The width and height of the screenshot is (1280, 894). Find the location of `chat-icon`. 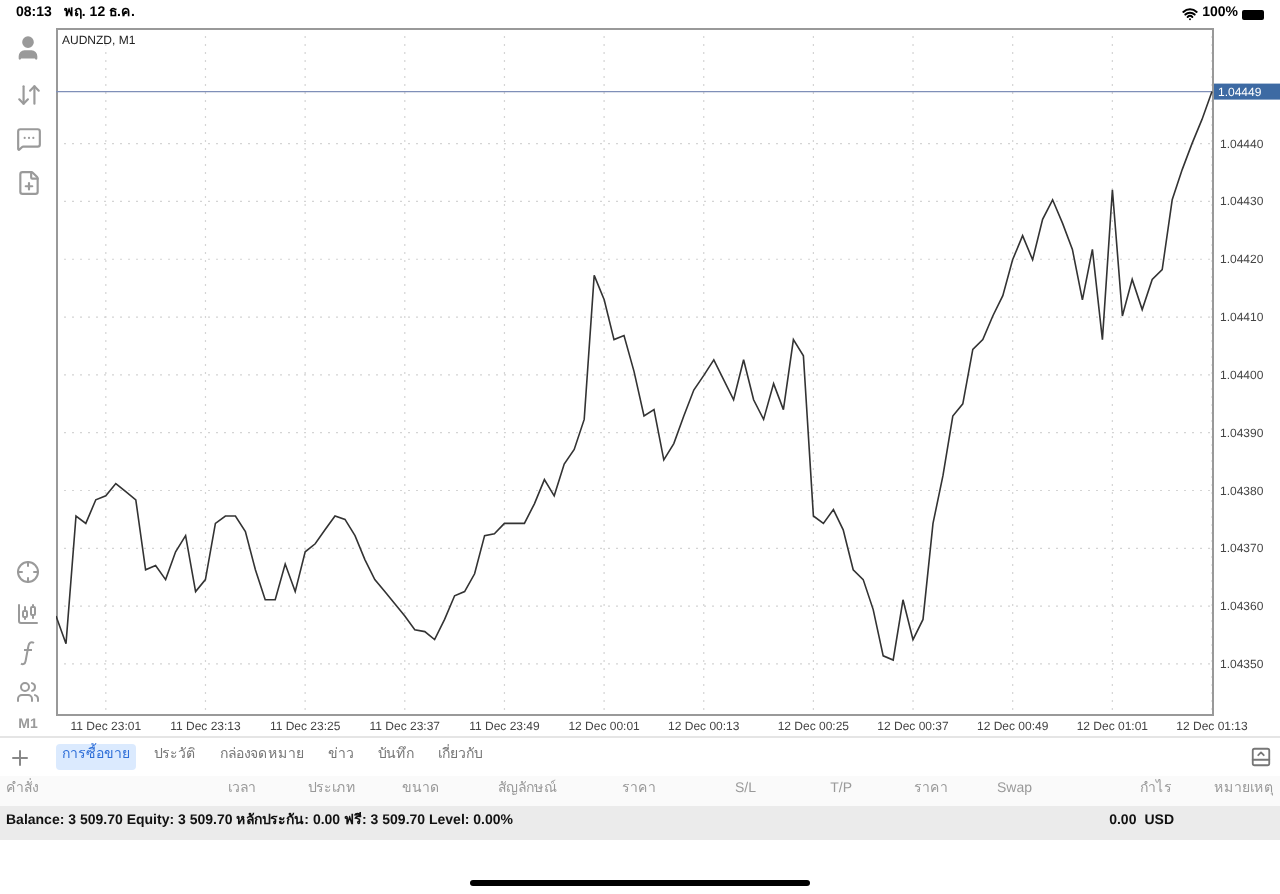

chat-icon is located at coordinates (28, 139).